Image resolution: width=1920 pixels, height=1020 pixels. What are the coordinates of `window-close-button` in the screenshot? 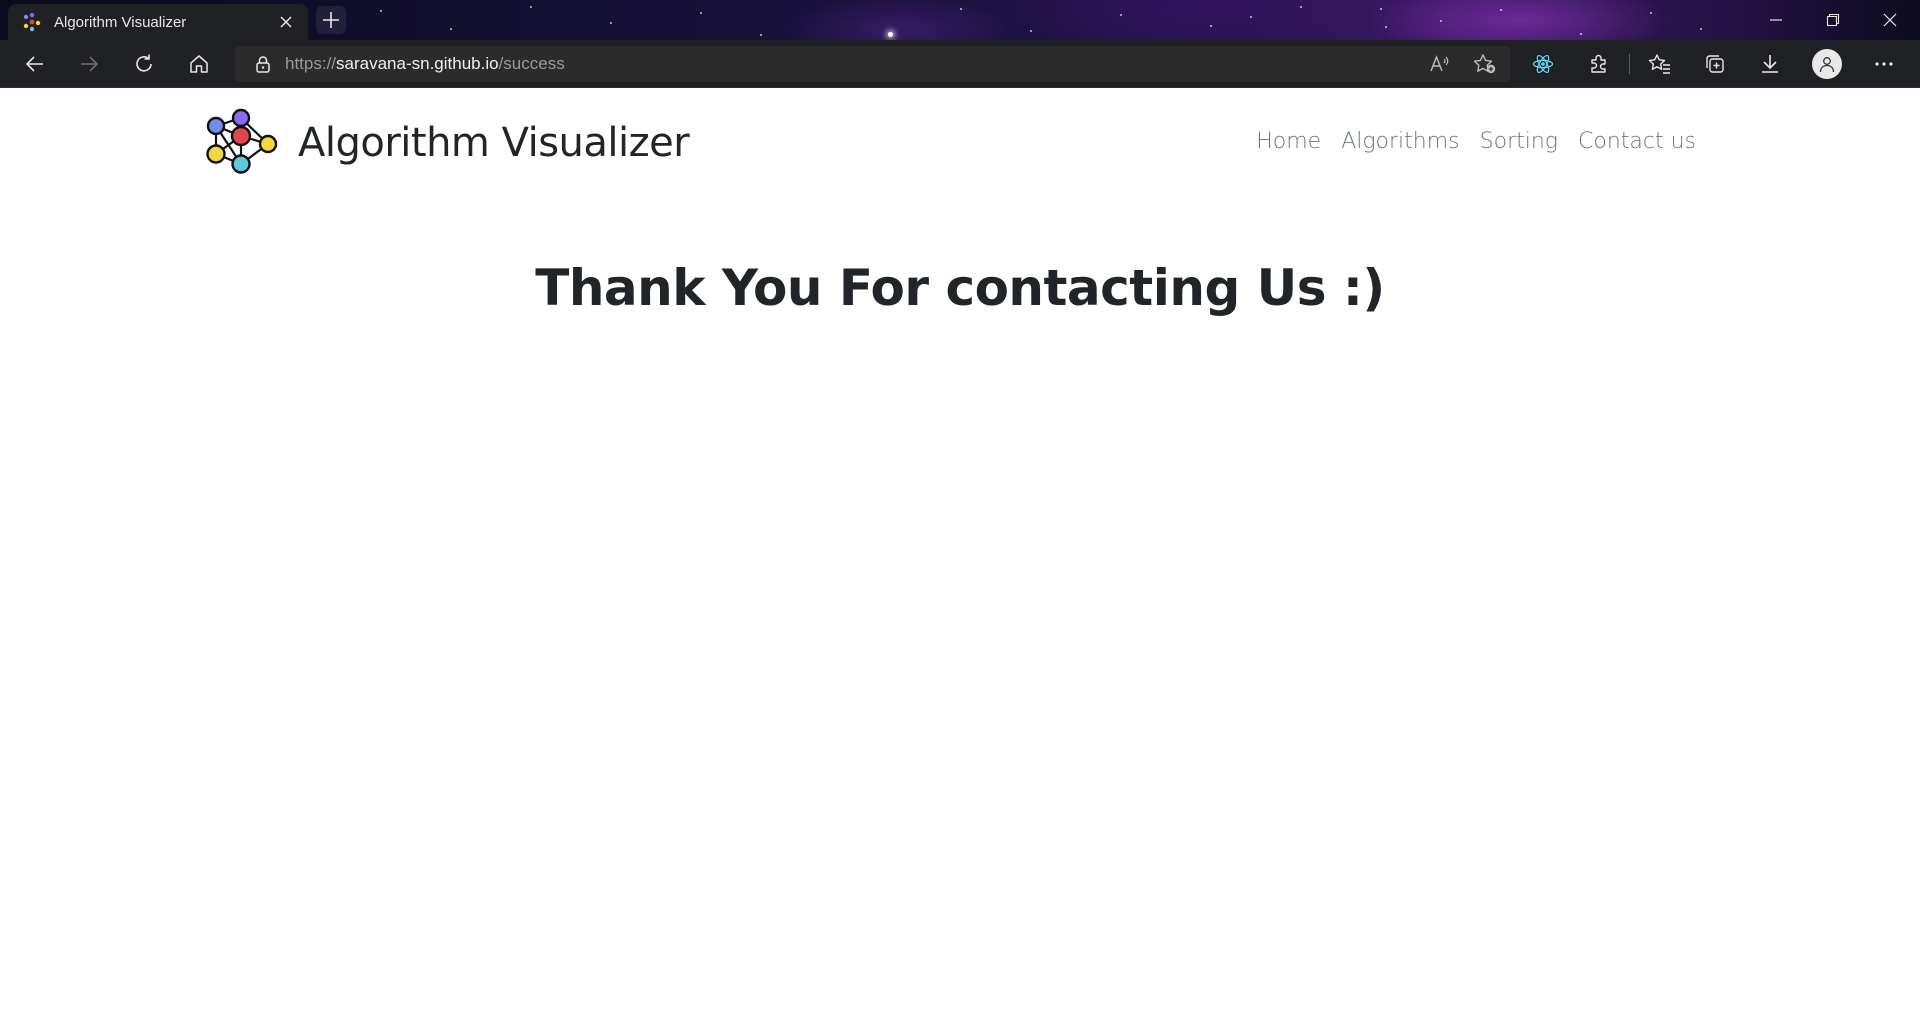 It's located at (1890, 20).